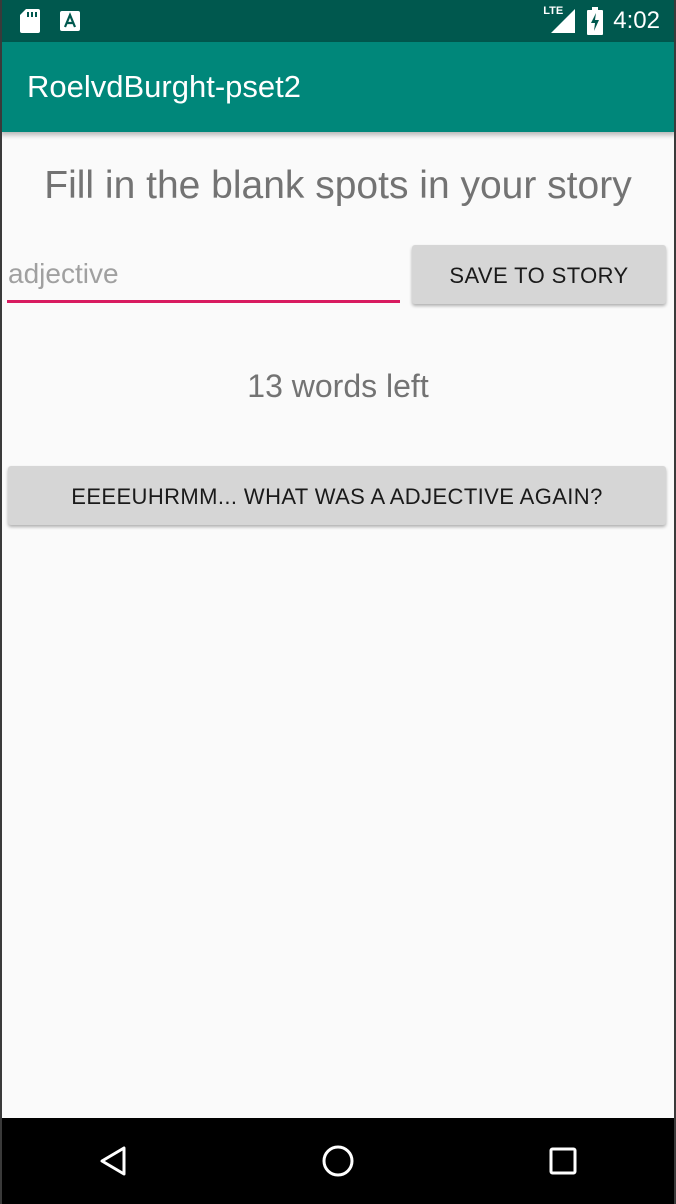 This screenshot has height=1204, width=676. I want to click on home-icon, so click(338, 1161).